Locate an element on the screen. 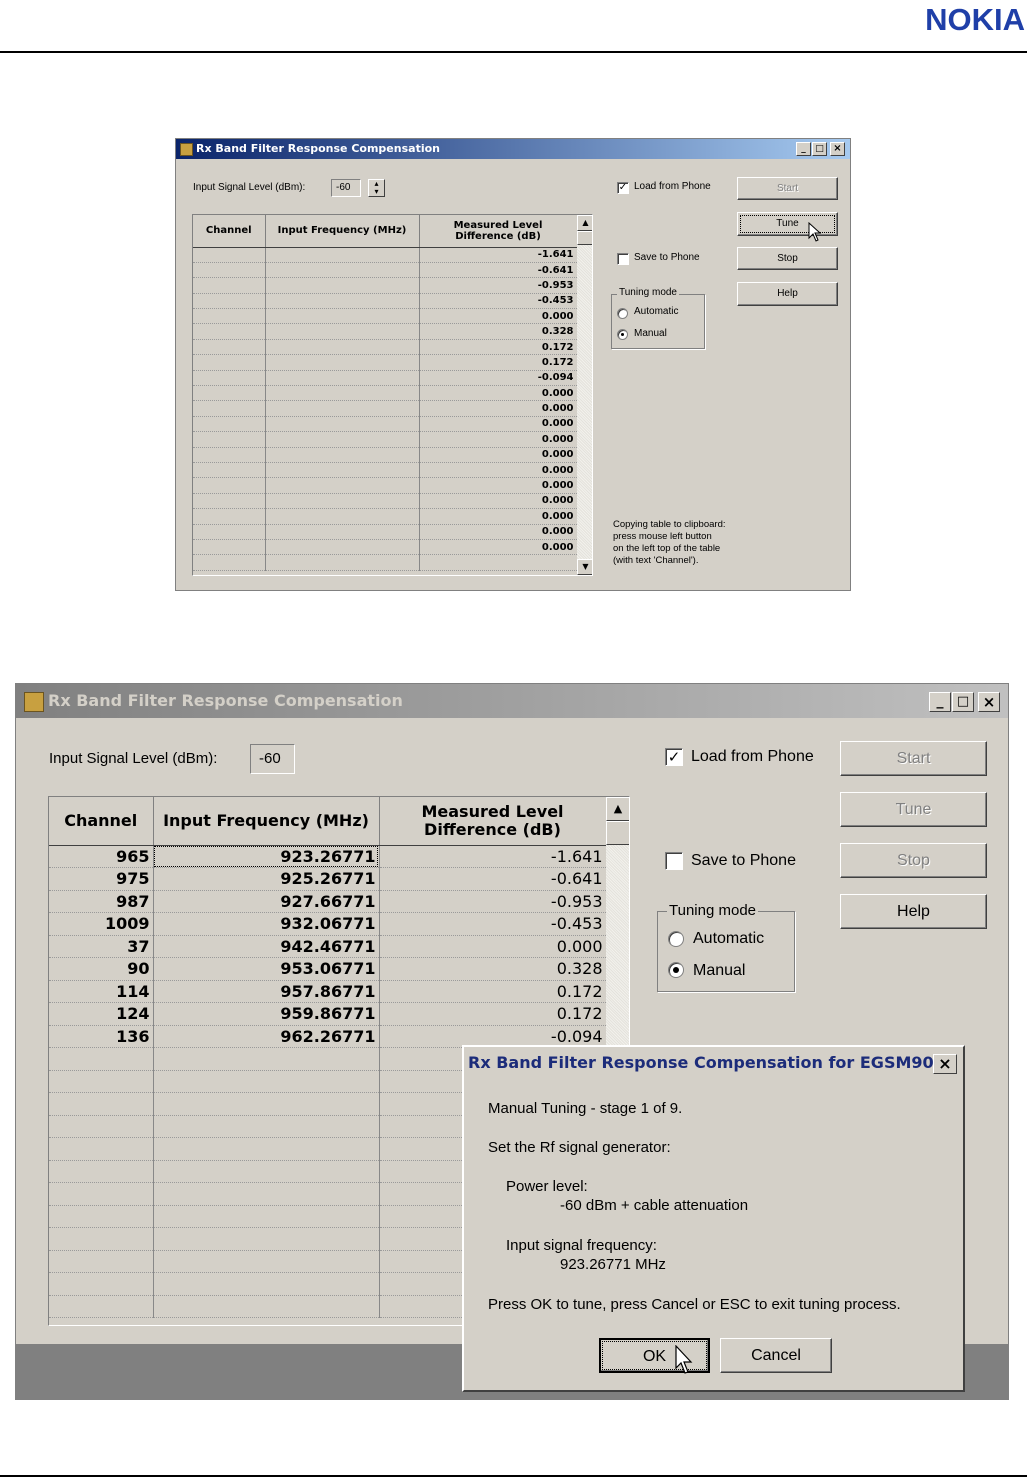 The height and width of the screenshot is (1479, 1027). diff-cell: -0.094 is located at coordinates (498, 378).